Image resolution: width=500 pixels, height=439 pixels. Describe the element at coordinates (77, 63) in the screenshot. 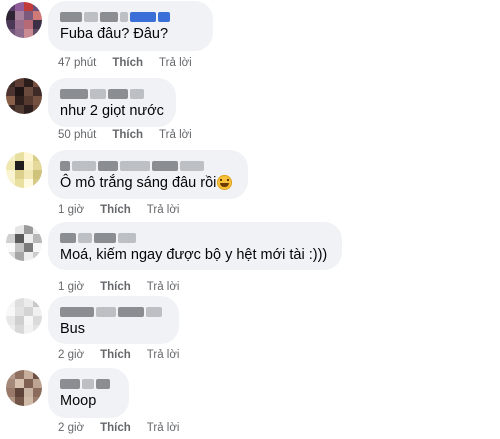

I see `comment-timestamp: 47 phút` at that location.